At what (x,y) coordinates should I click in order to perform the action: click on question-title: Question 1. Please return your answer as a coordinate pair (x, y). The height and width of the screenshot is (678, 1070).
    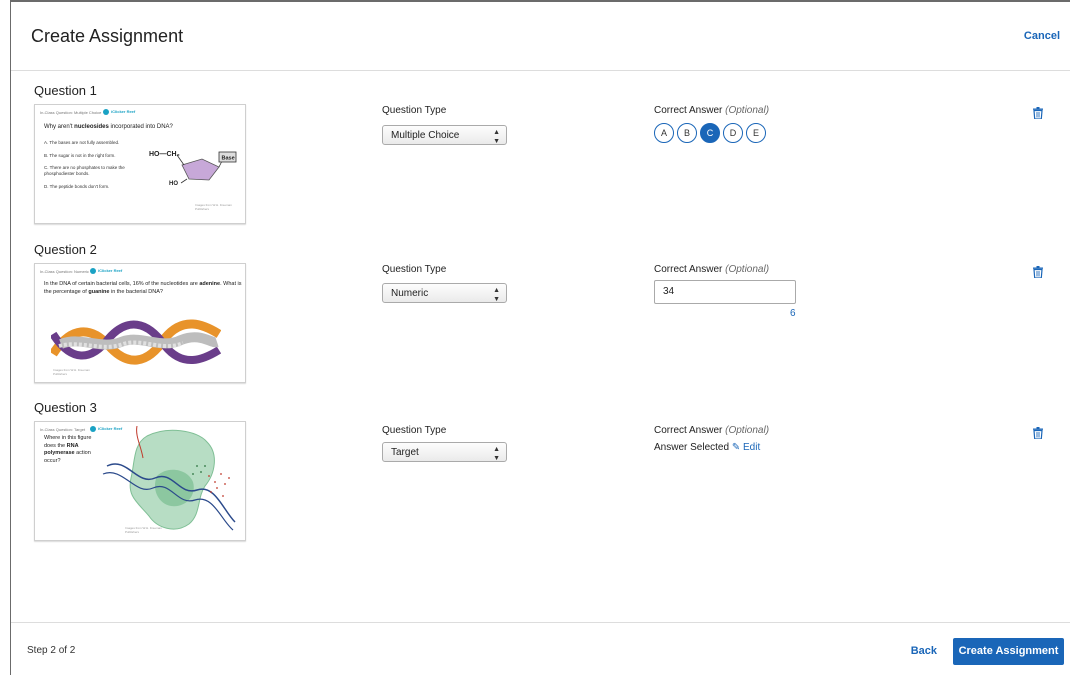
    Looking at the image, I should click on (65, 90).